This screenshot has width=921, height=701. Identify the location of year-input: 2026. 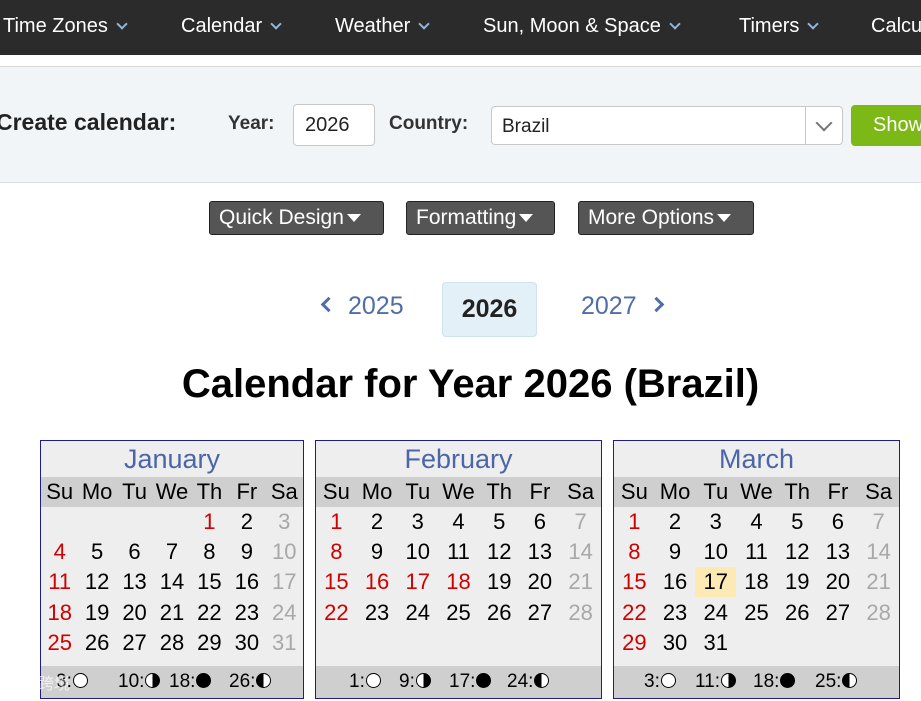
(334, 125).